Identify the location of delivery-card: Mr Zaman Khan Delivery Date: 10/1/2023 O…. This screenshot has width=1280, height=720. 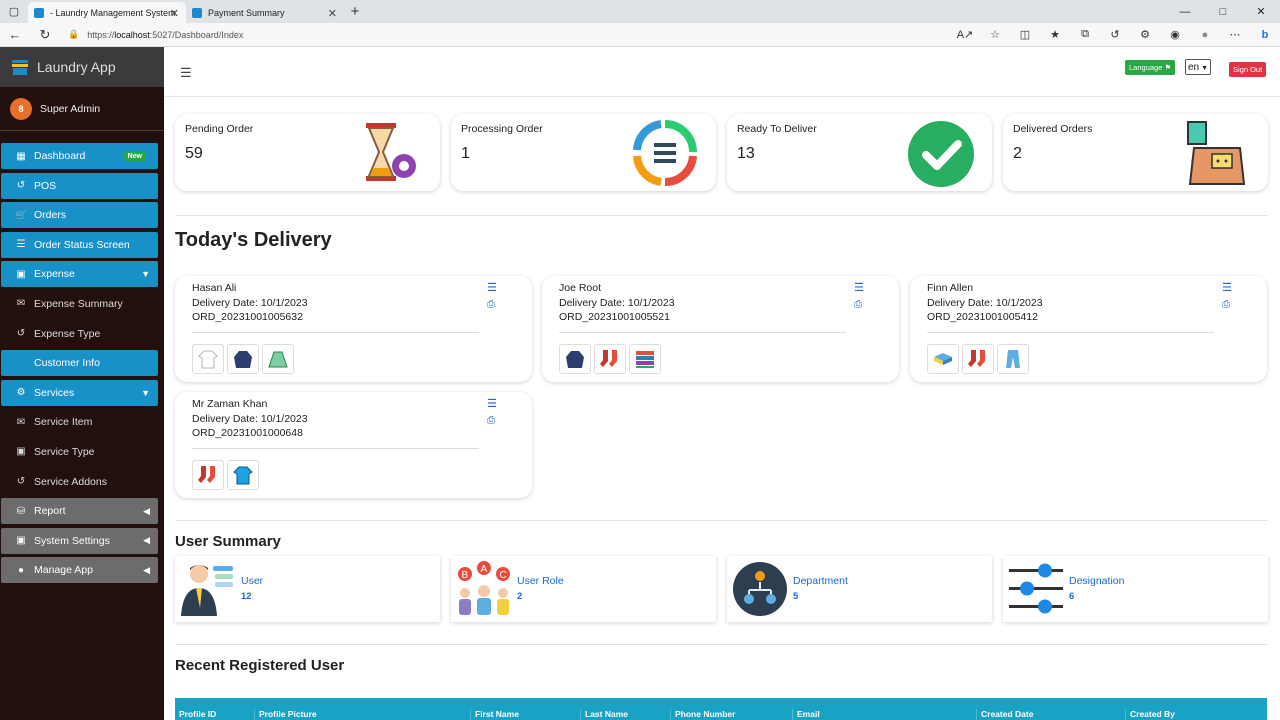
(353, 445).